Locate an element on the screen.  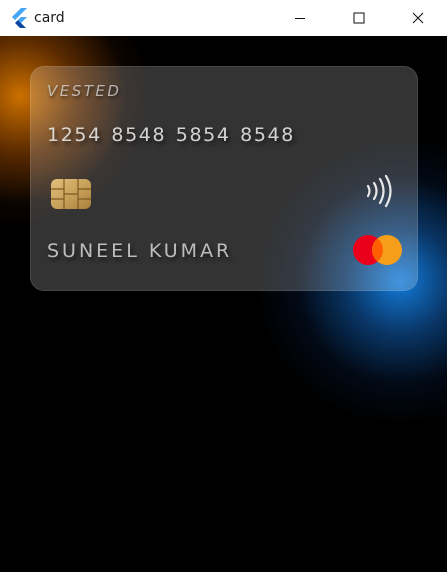
minimize-icon is located at coordinates (300, 18).